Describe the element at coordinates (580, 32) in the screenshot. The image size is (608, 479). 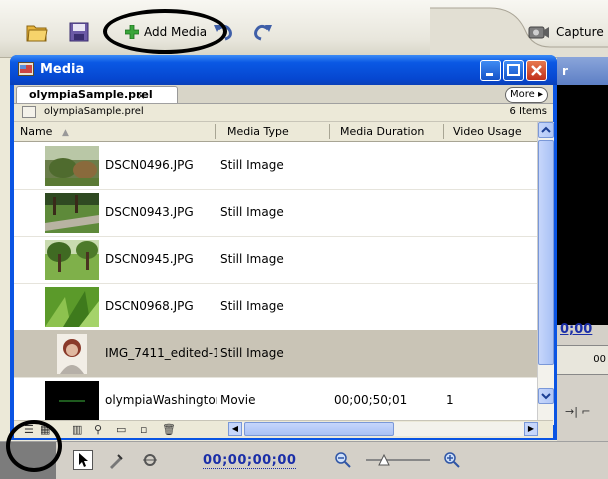
I see `capture-label: Capture` at that location.